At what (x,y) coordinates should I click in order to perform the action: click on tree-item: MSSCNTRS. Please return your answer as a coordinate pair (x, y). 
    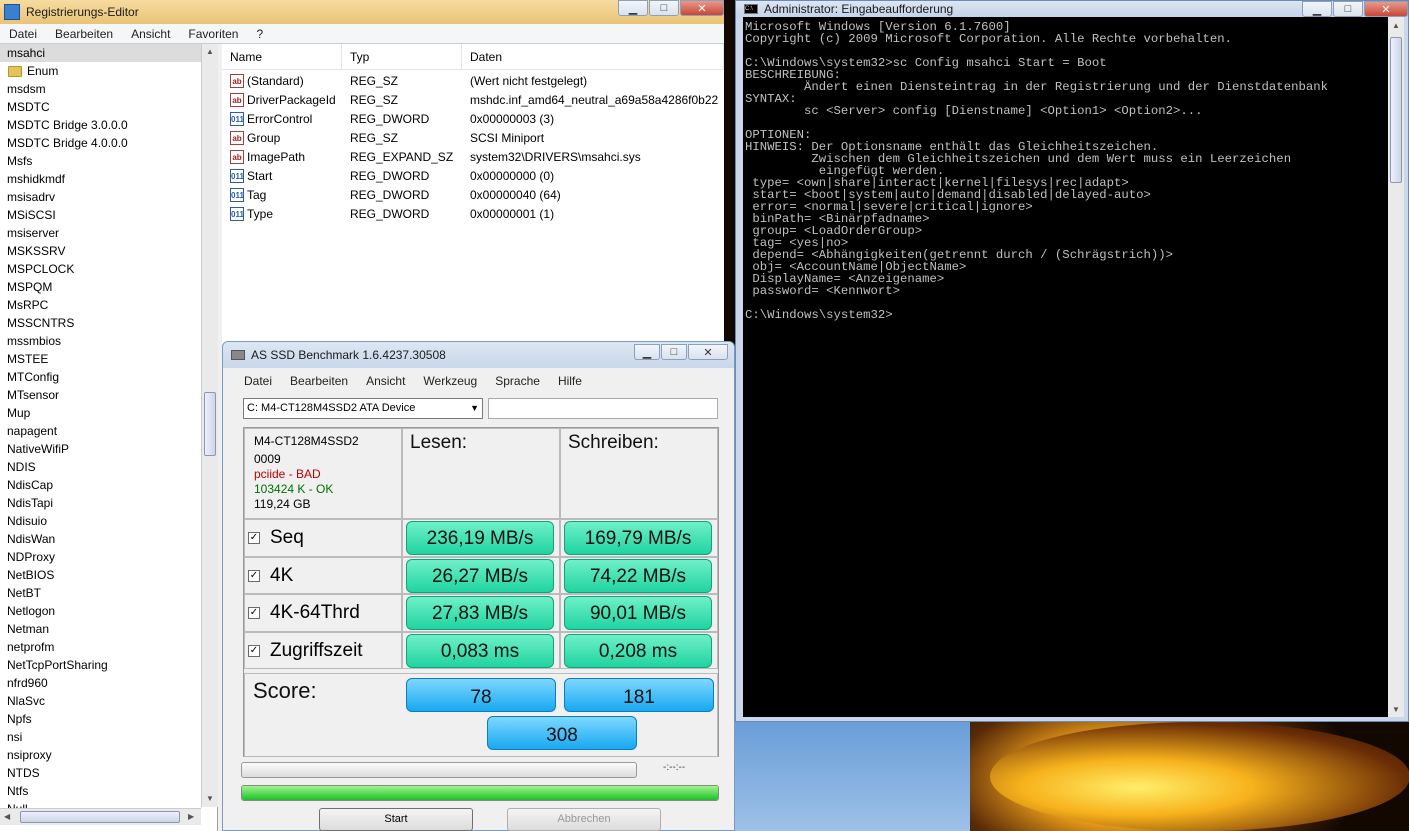
    Looking at the image, I should click on (108, 323).